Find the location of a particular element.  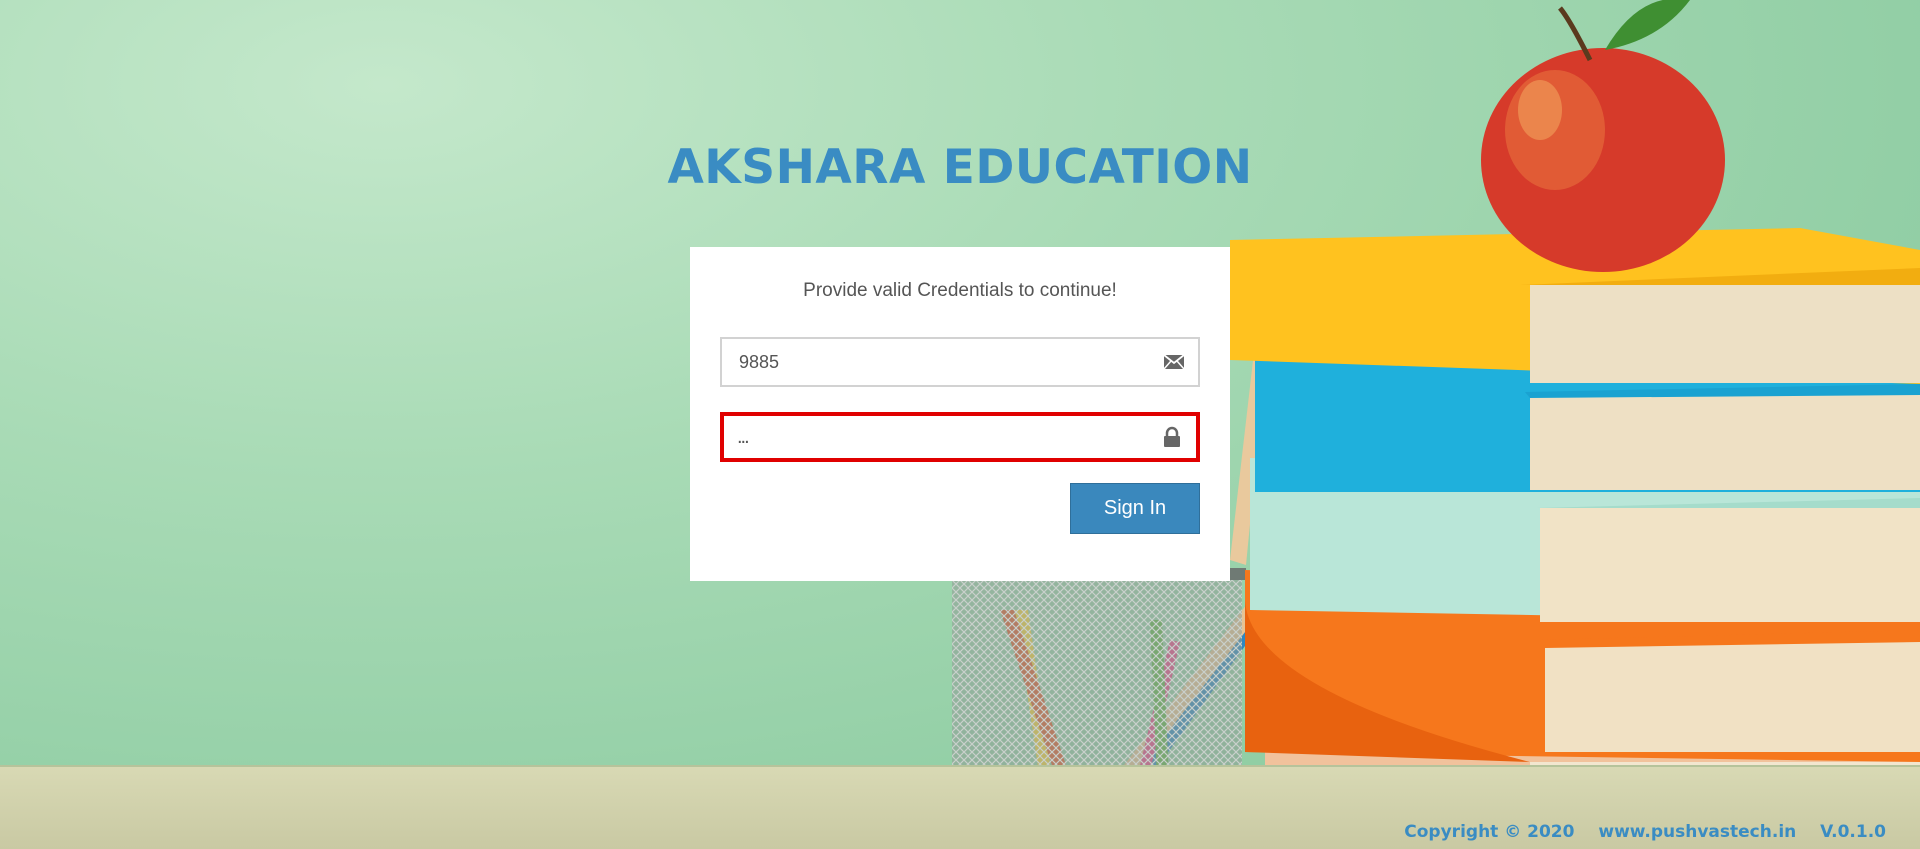

username-input is located at coordinates (960, 362).